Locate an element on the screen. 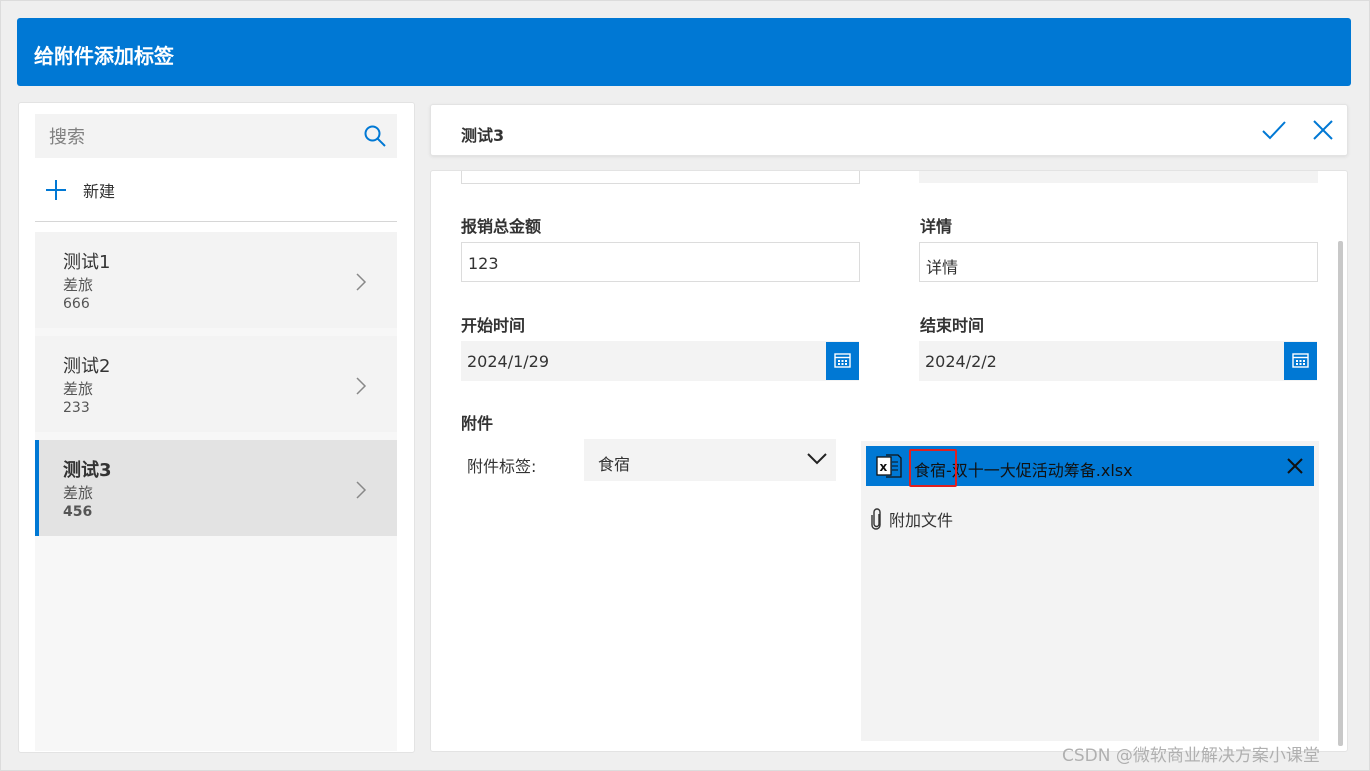  app-title: 给附件添加标签 is located at coordinates (104, 56).